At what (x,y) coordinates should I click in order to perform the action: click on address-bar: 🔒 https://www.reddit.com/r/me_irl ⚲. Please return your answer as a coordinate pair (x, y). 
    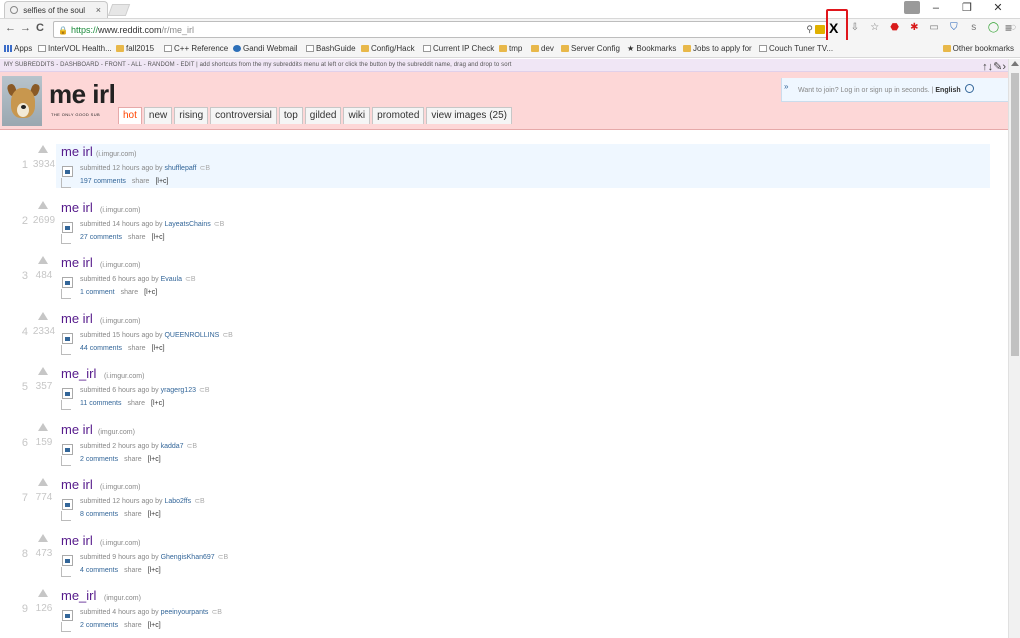
    Looking at the image, I should click on (440, 29).